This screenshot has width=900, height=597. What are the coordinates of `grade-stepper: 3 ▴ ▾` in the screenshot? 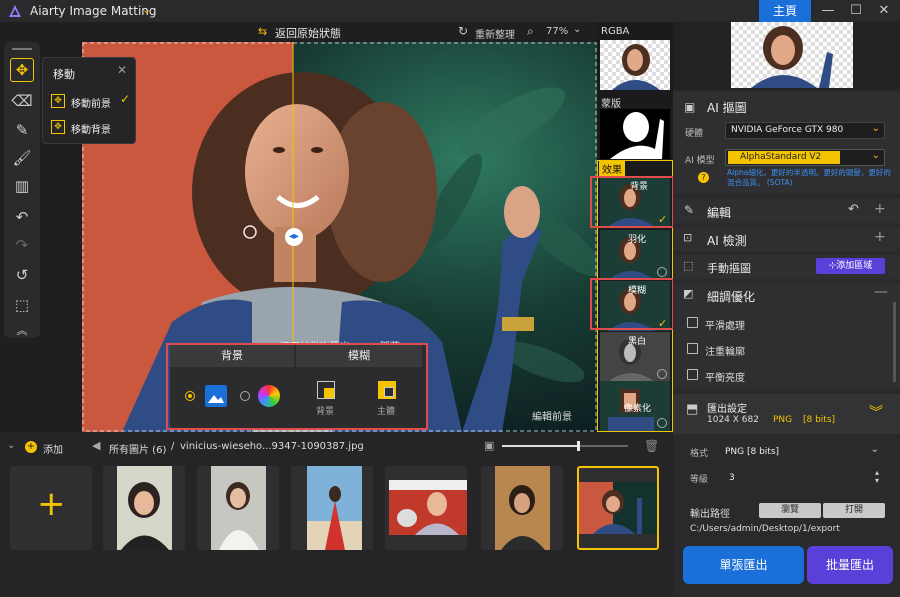 It's located at (801, 477).